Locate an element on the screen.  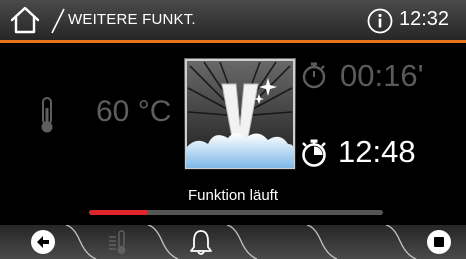
progress-fill is located at coordinates (118, 212).